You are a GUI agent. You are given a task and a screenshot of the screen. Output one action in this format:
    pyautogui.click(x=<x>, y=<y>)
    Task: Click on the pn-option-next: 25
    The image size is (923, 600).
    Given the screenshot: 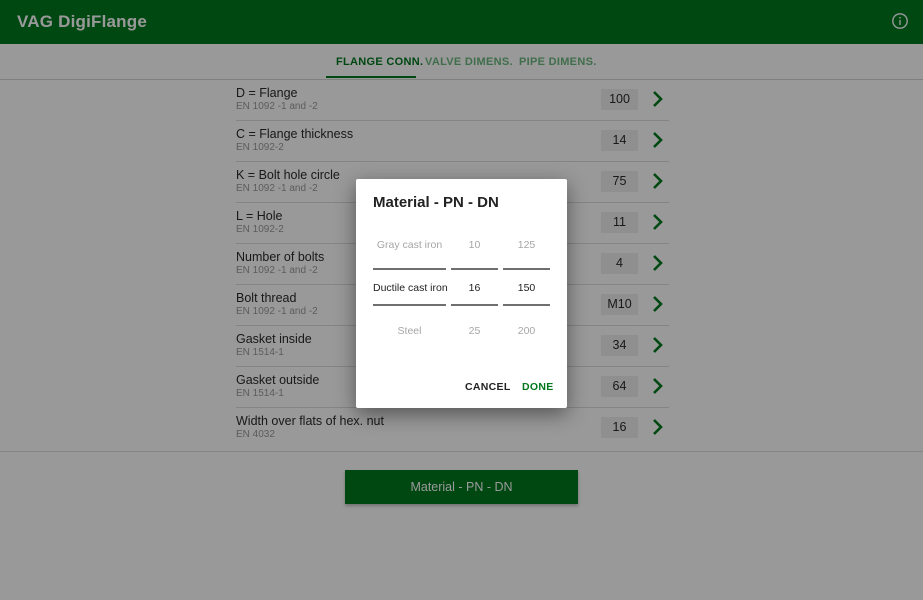 What is the action you would take?
    pyautogui.click(x=474, y=331)
    